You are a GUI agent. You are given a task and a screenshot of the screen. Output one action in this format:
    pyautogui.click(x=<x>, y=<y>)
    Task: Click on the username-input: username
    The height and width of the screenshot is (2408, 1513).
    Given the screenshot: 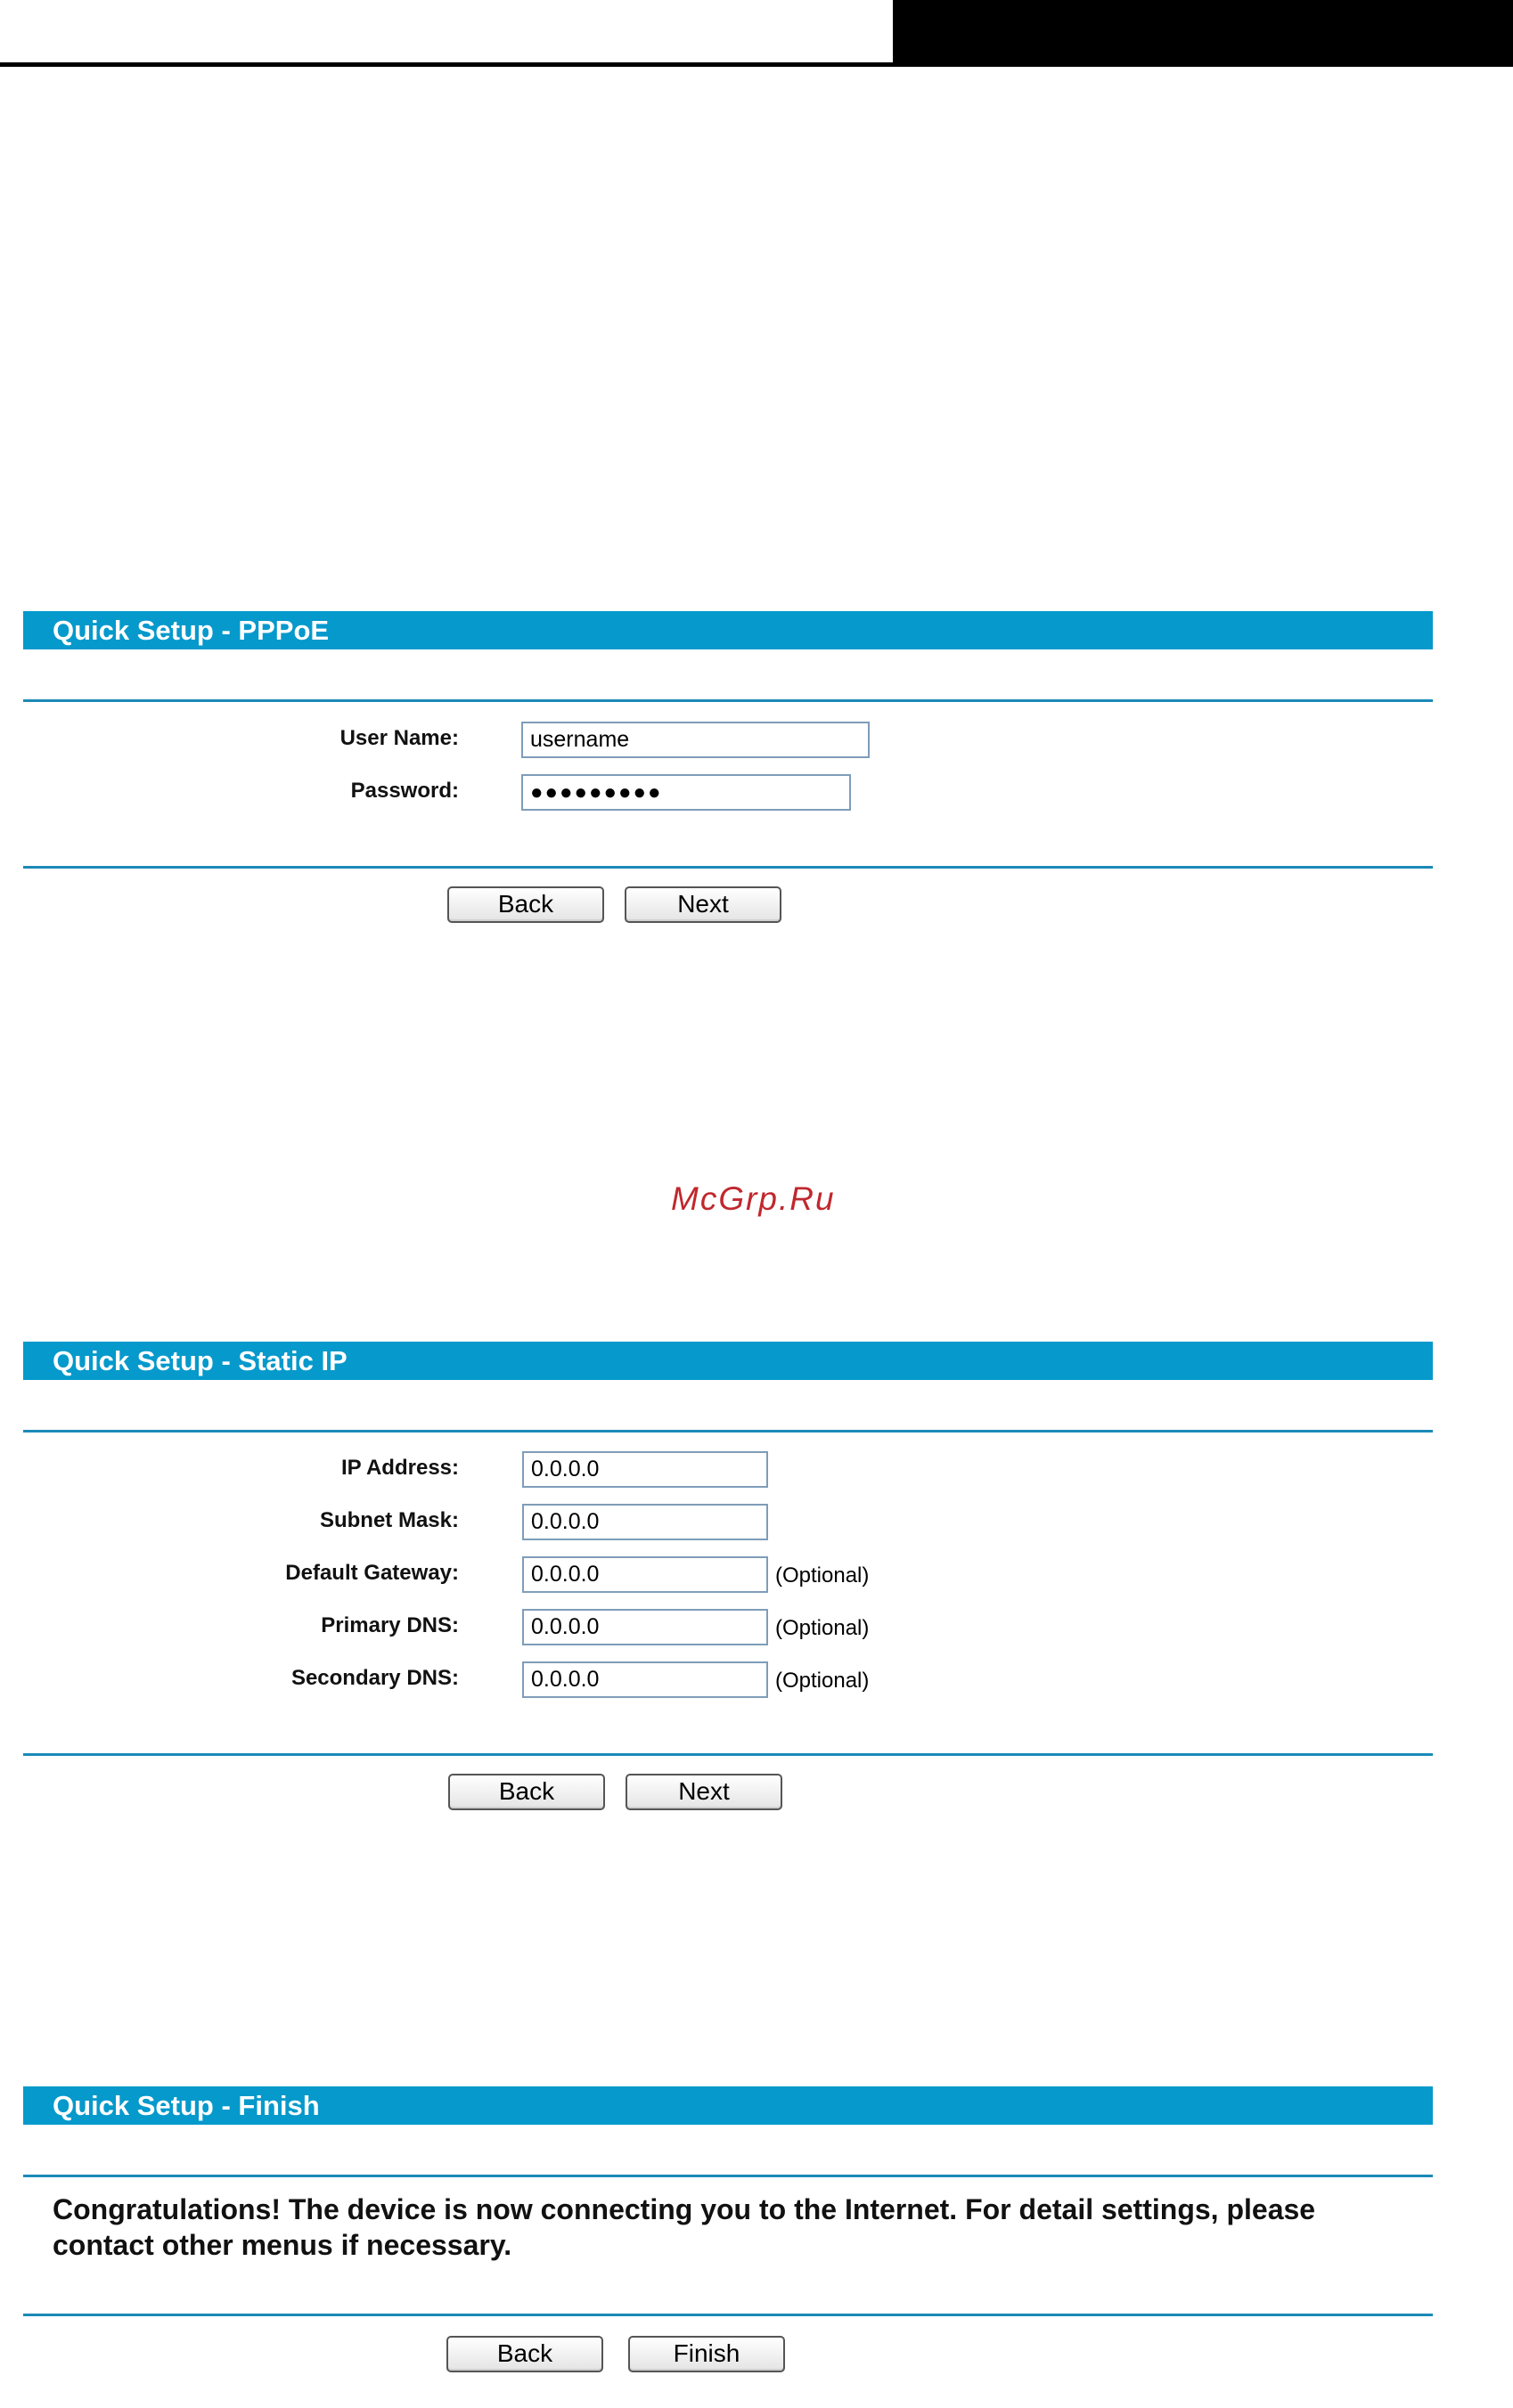 What is the action you would take?
    pyautogui.click(x=695, y=740)
    